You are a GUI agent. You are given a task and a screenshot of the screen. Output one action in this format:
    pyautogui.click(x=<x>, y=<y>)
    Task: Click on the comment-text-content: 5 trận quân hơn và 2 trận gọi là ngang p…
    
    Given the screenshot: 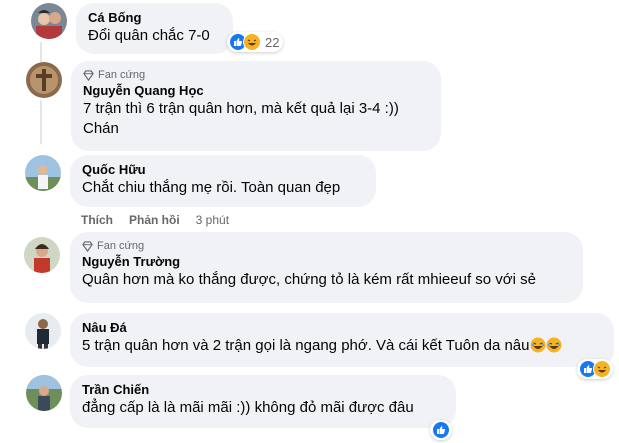 What is the action you would take?
    pyautogui.click(x=306, y=345)
    